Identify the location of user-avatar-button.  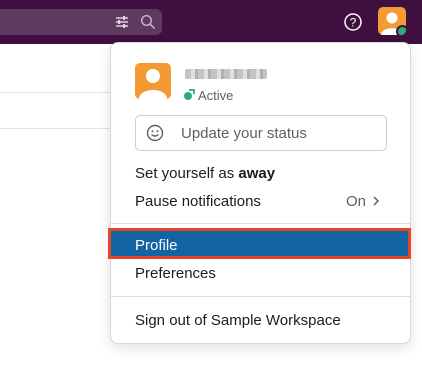
(392, 21).